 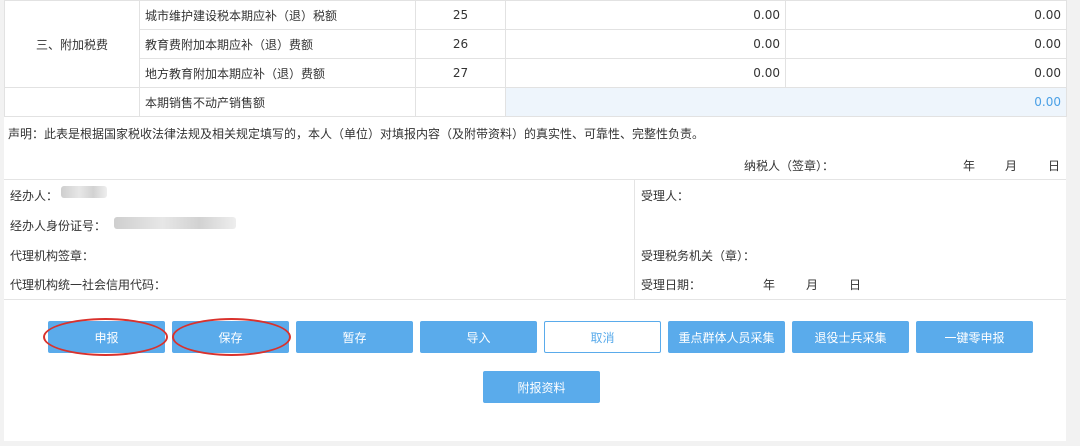 I want to click on taxpayer-month-label: 月, so click(x=1011, y=166).